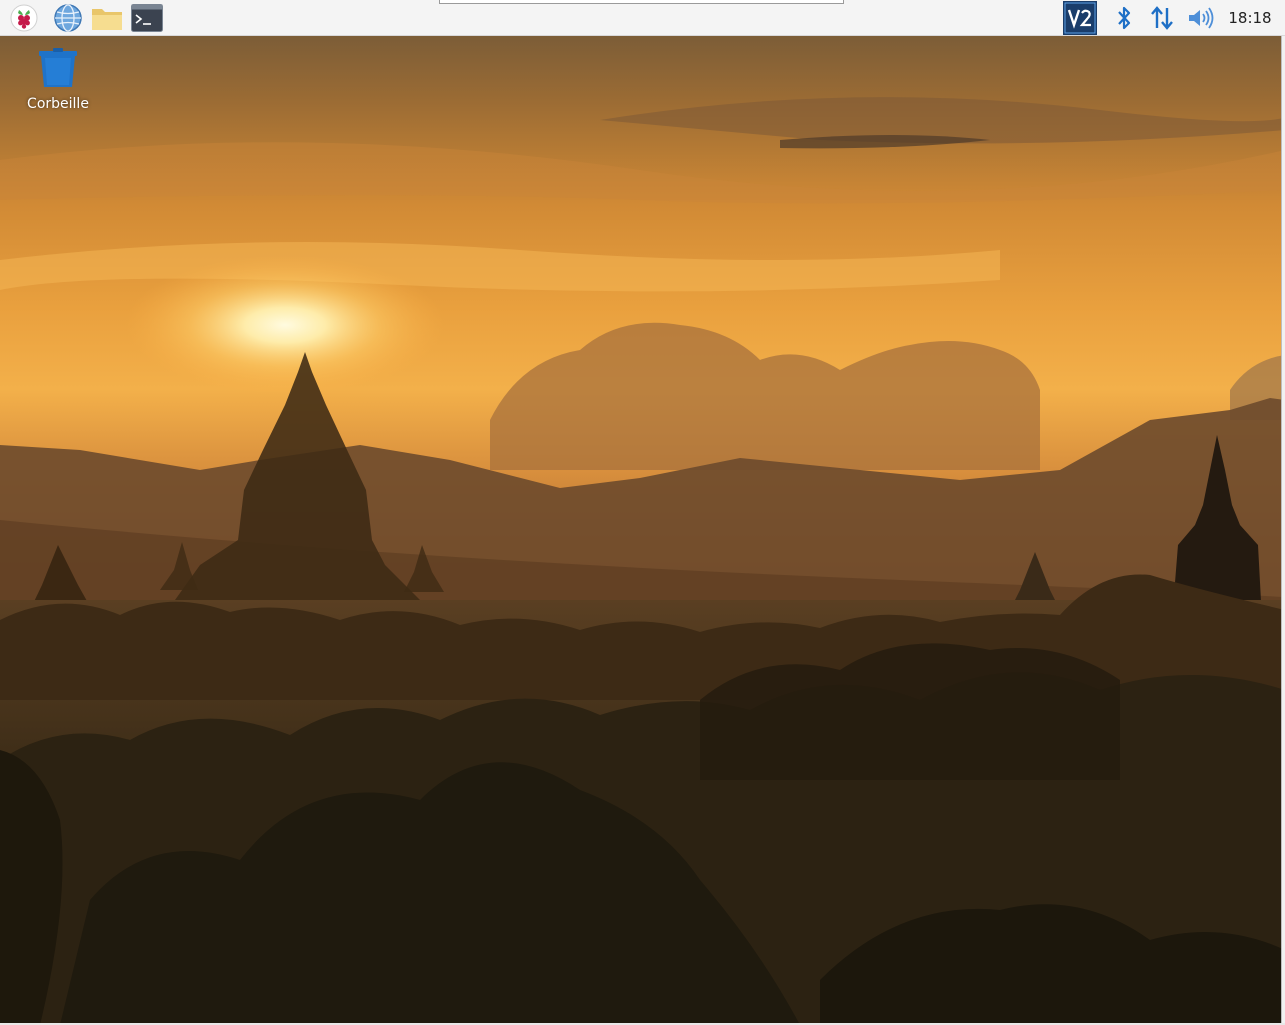 This screenshot has width=1285, height=1025. What do you see at coordinates (58, 70) in the screenshot?
I see `trash-bin-icon` at bounding box center [58, 70].